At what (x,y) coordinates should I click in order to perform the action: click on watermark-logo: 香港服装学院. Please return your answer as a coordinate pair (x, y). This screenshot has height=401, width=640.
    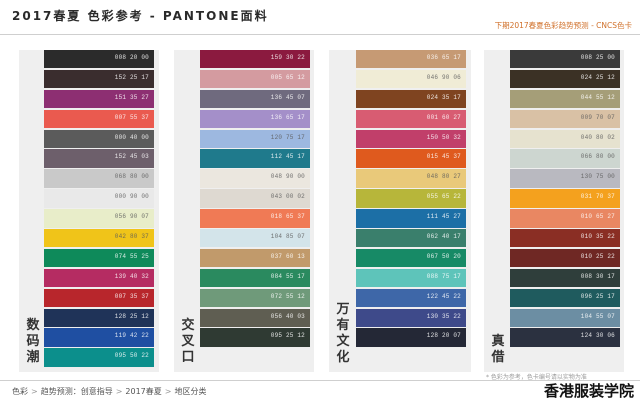
    Looking at the image, I should click on (588, 391).